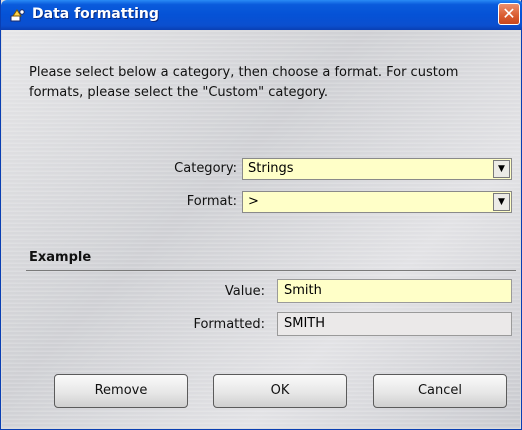 The width and height of the screenshot is (522, 430). Describe the element at coordinates (60, 257) in the screenshot. I see `example-section-title: Example` at that location.